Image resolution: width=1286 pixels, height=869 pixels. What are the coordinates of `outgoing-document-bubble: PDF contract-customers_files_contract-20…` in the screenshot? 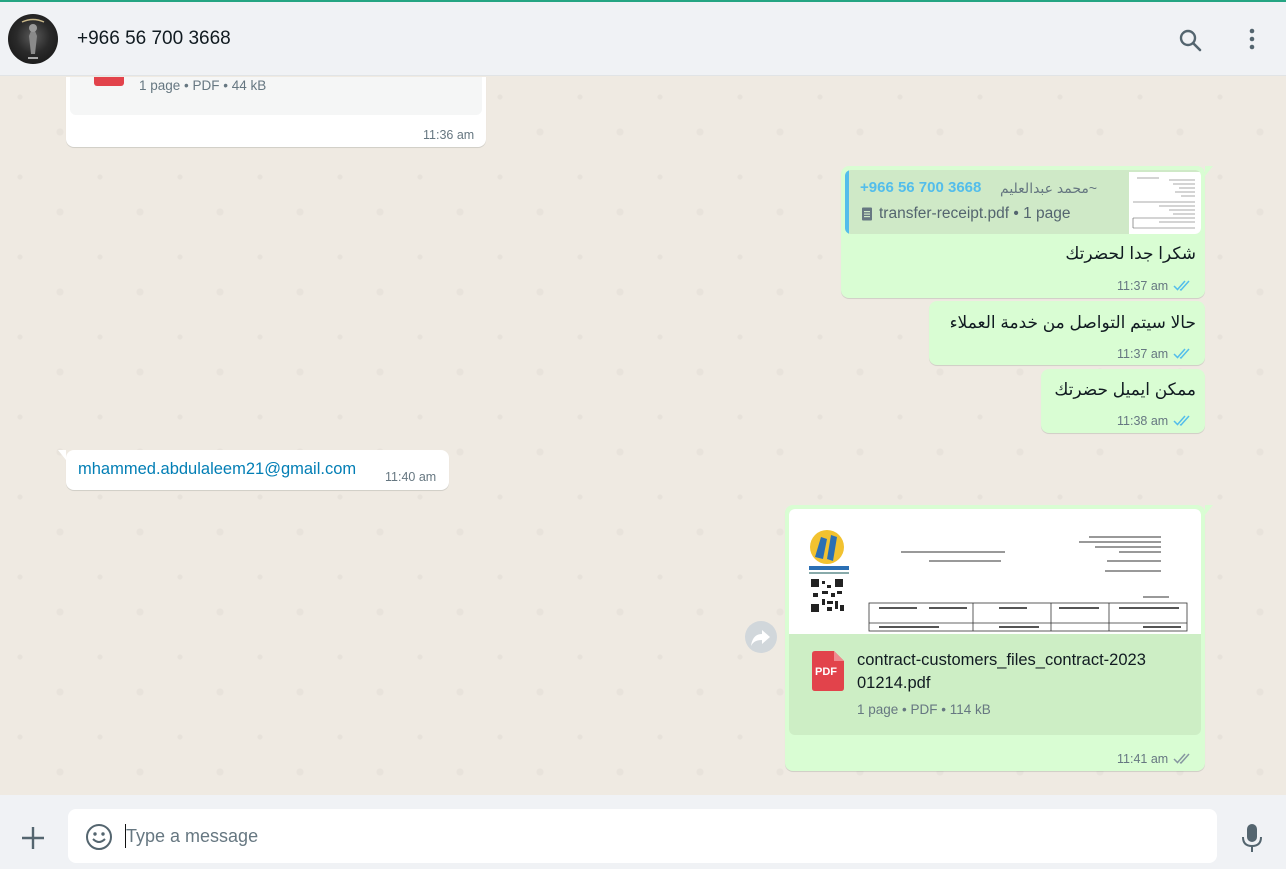 It's located at (999, 638).